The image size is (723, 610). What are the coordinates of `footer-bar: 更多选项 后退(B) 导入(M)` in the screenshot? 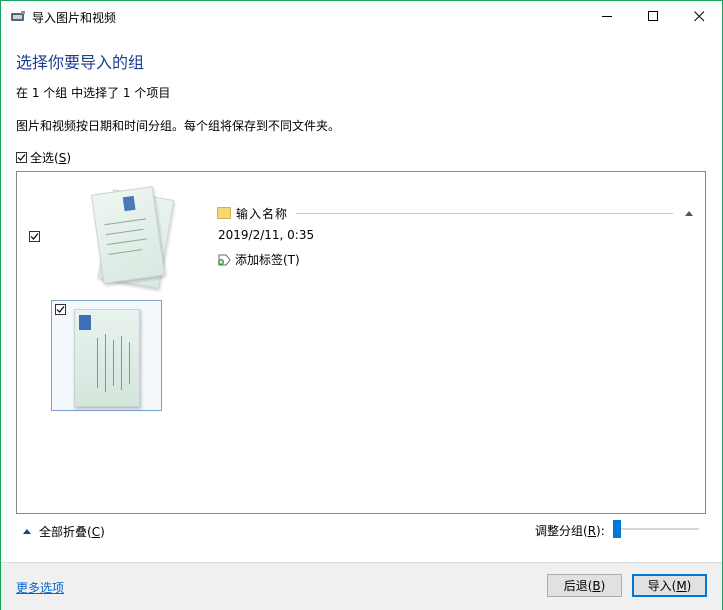 It's located at (361, 586).